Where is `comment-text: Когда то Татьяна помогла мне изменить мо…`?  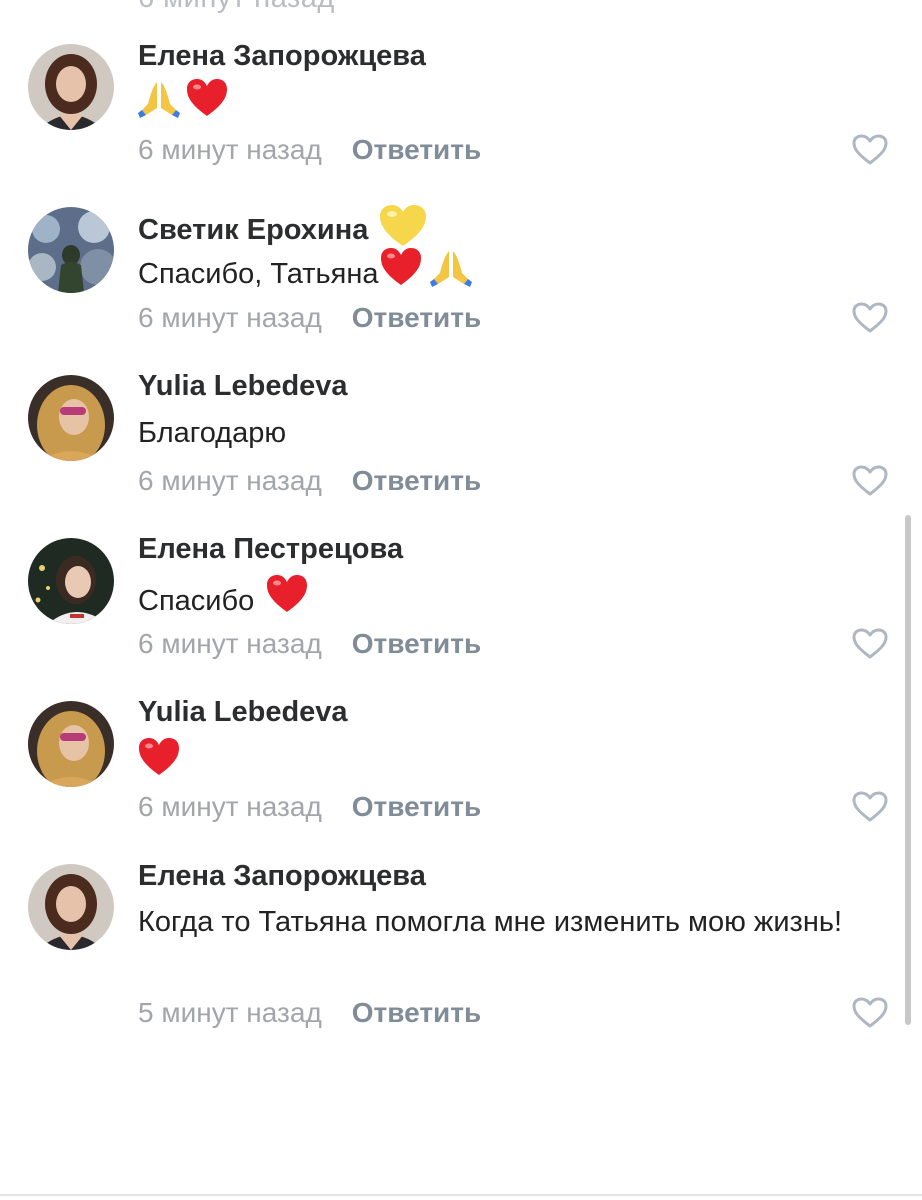
comment-text: Когда то Татьяна помогла мне изменить мо… is located at coordinates (508, 922).